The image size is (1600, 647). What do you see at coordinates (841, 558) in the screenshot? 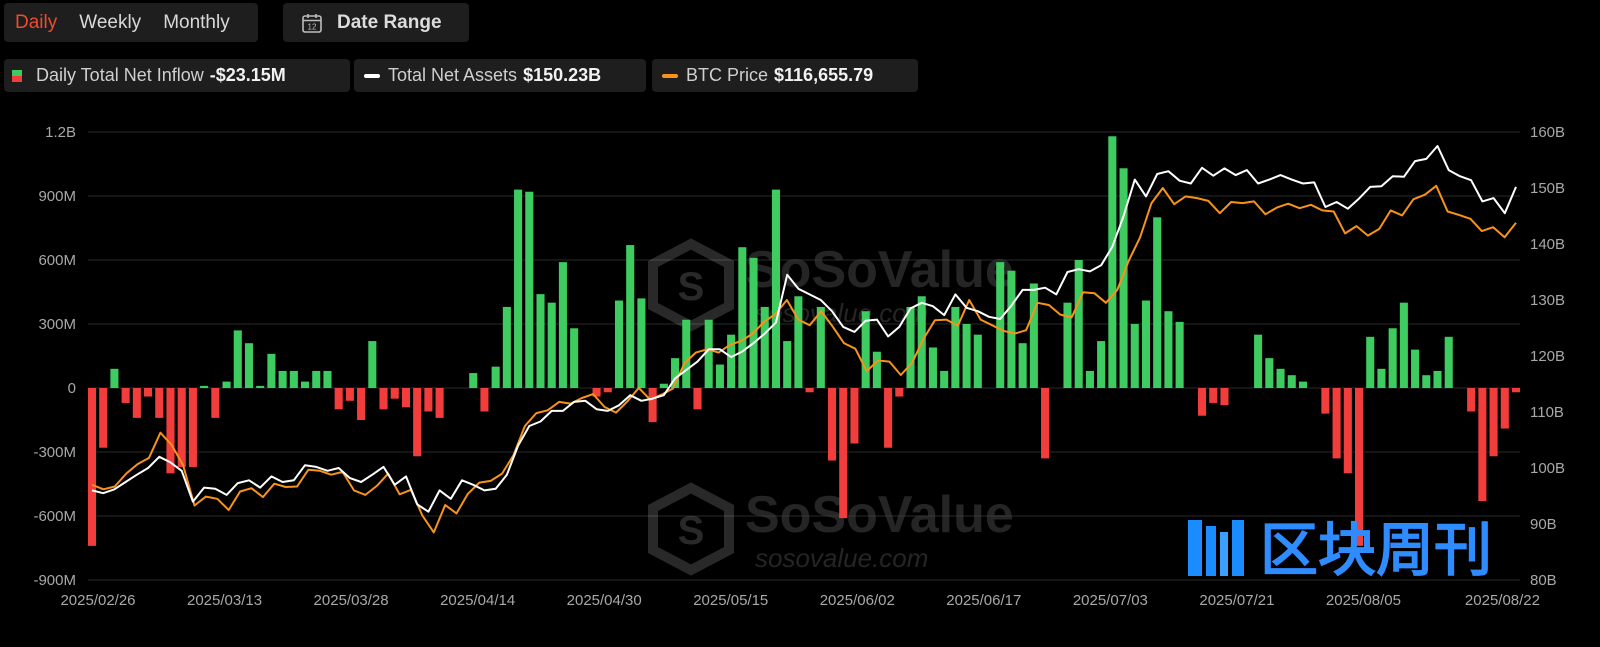
I see `watermark-domain-2: sosovalue.com` at bounding box center [841, 558].